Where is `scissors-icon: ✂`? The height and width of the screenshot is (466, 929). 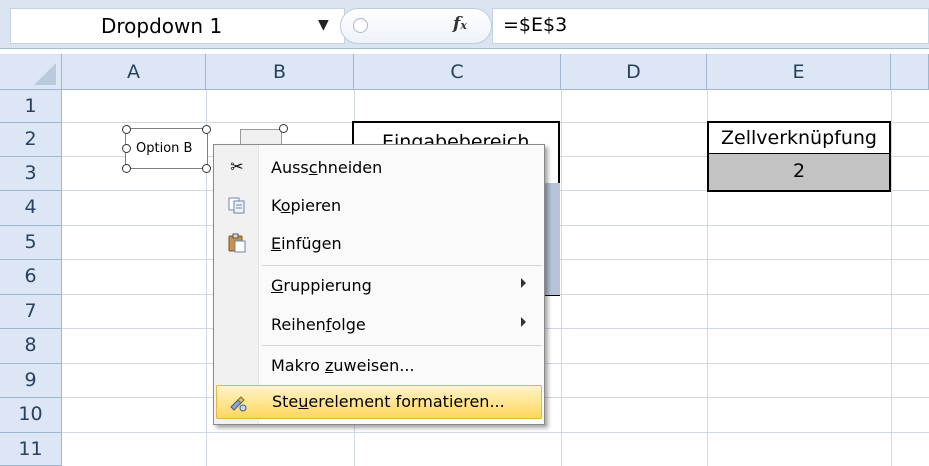
scissors-icon: ✂ is located at coordinates (237, 166).